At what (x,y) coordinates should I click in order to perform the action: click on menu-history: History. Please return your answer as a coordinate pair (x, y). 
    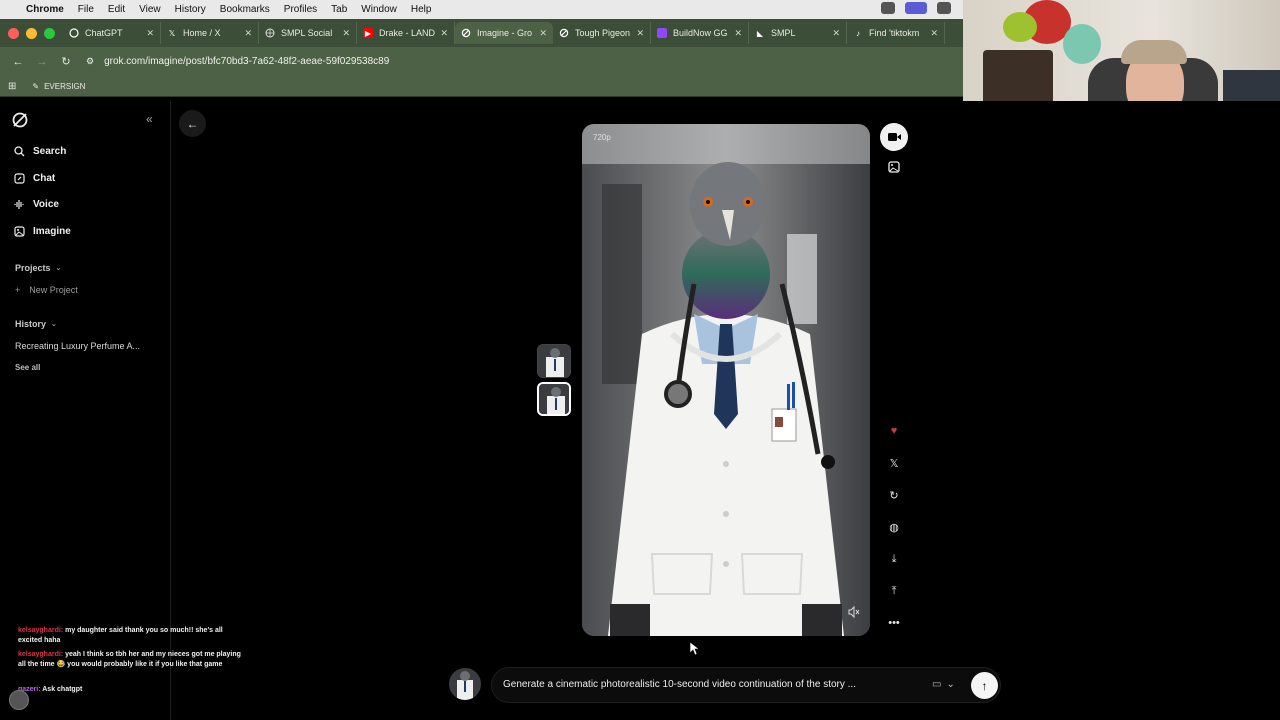
    Looking at the image, I should click on (190, 9).